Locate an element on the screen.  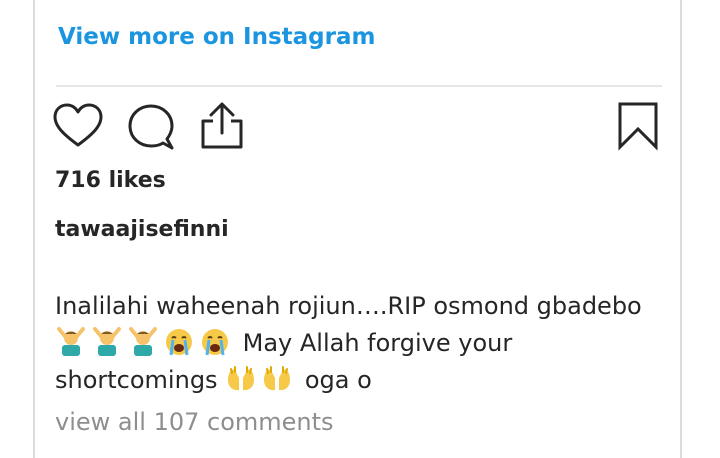
caption-line-3-tail: oga o is located at coordinates (334, 380).